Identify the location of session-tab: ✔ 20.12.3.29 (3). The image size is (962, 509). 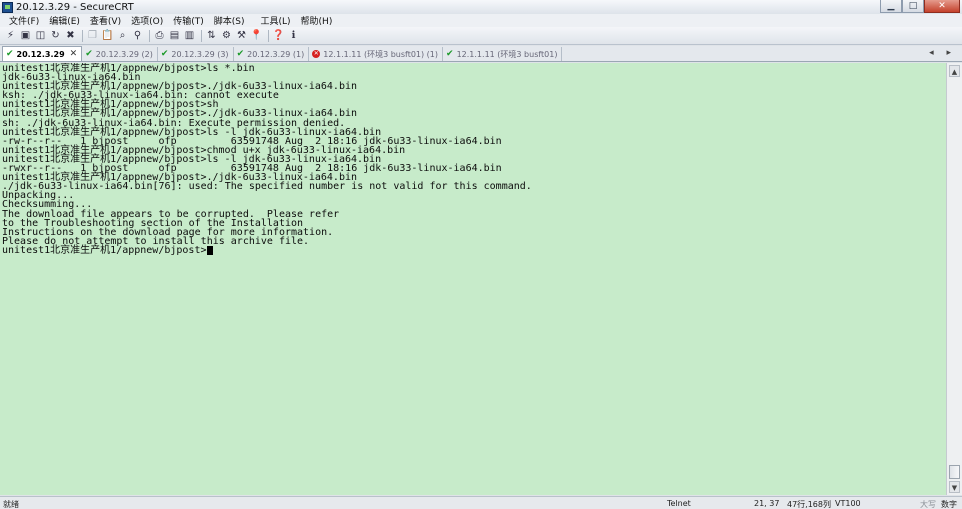
(196, 54).